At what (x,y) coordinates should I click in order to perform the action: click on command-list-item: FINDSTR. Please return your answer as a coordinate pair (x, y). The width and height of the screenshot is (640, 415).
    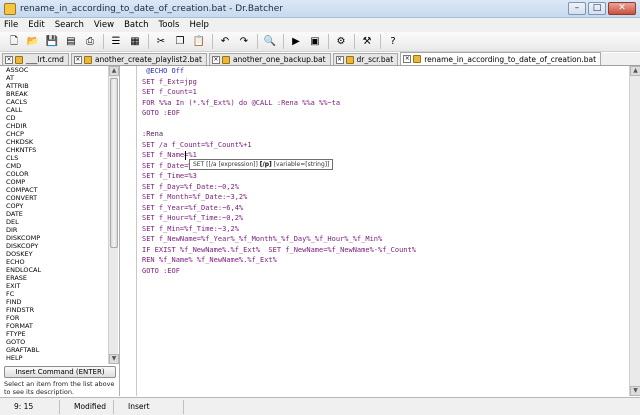
    Looking at the image, I should click on (54, 310).